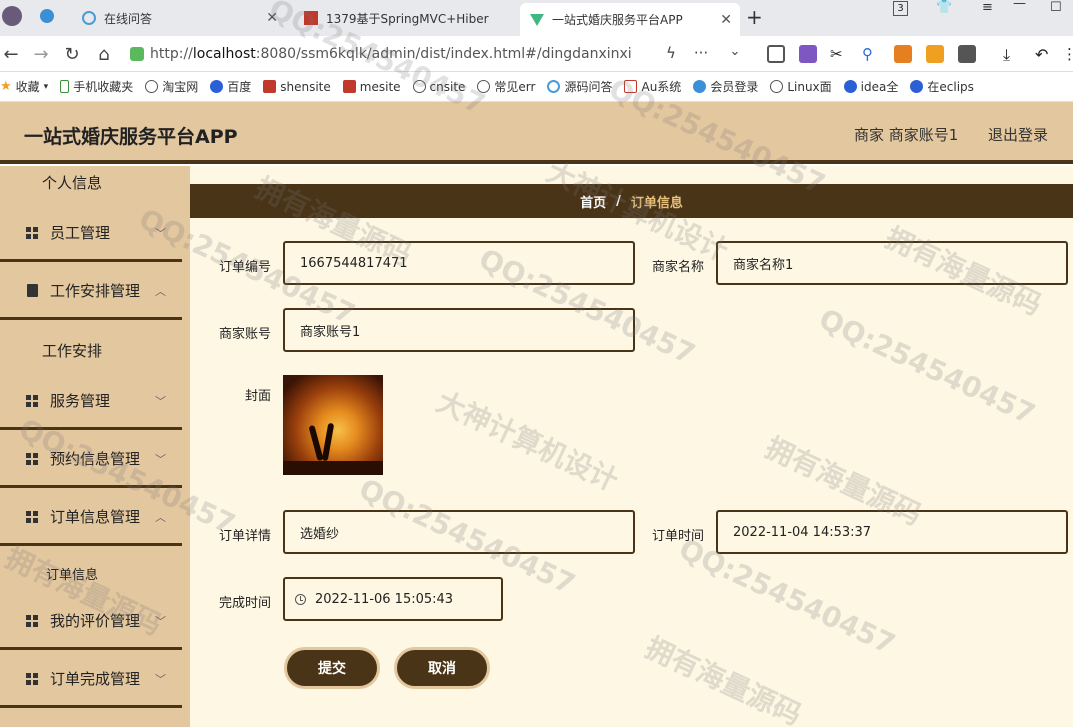 Image resolution: width=1073 pixels, height=727 pixels. What do you see at coordinates (300, 599) in the screenshot?
I see `clock-icon` at bounding box center [300, 599].